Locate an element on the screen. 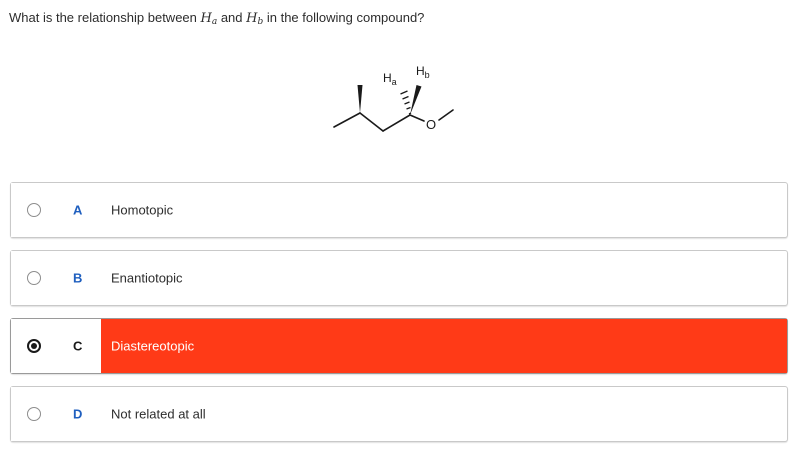  selected-highlight: Diastereotopic is located at coordinates (444, 346).